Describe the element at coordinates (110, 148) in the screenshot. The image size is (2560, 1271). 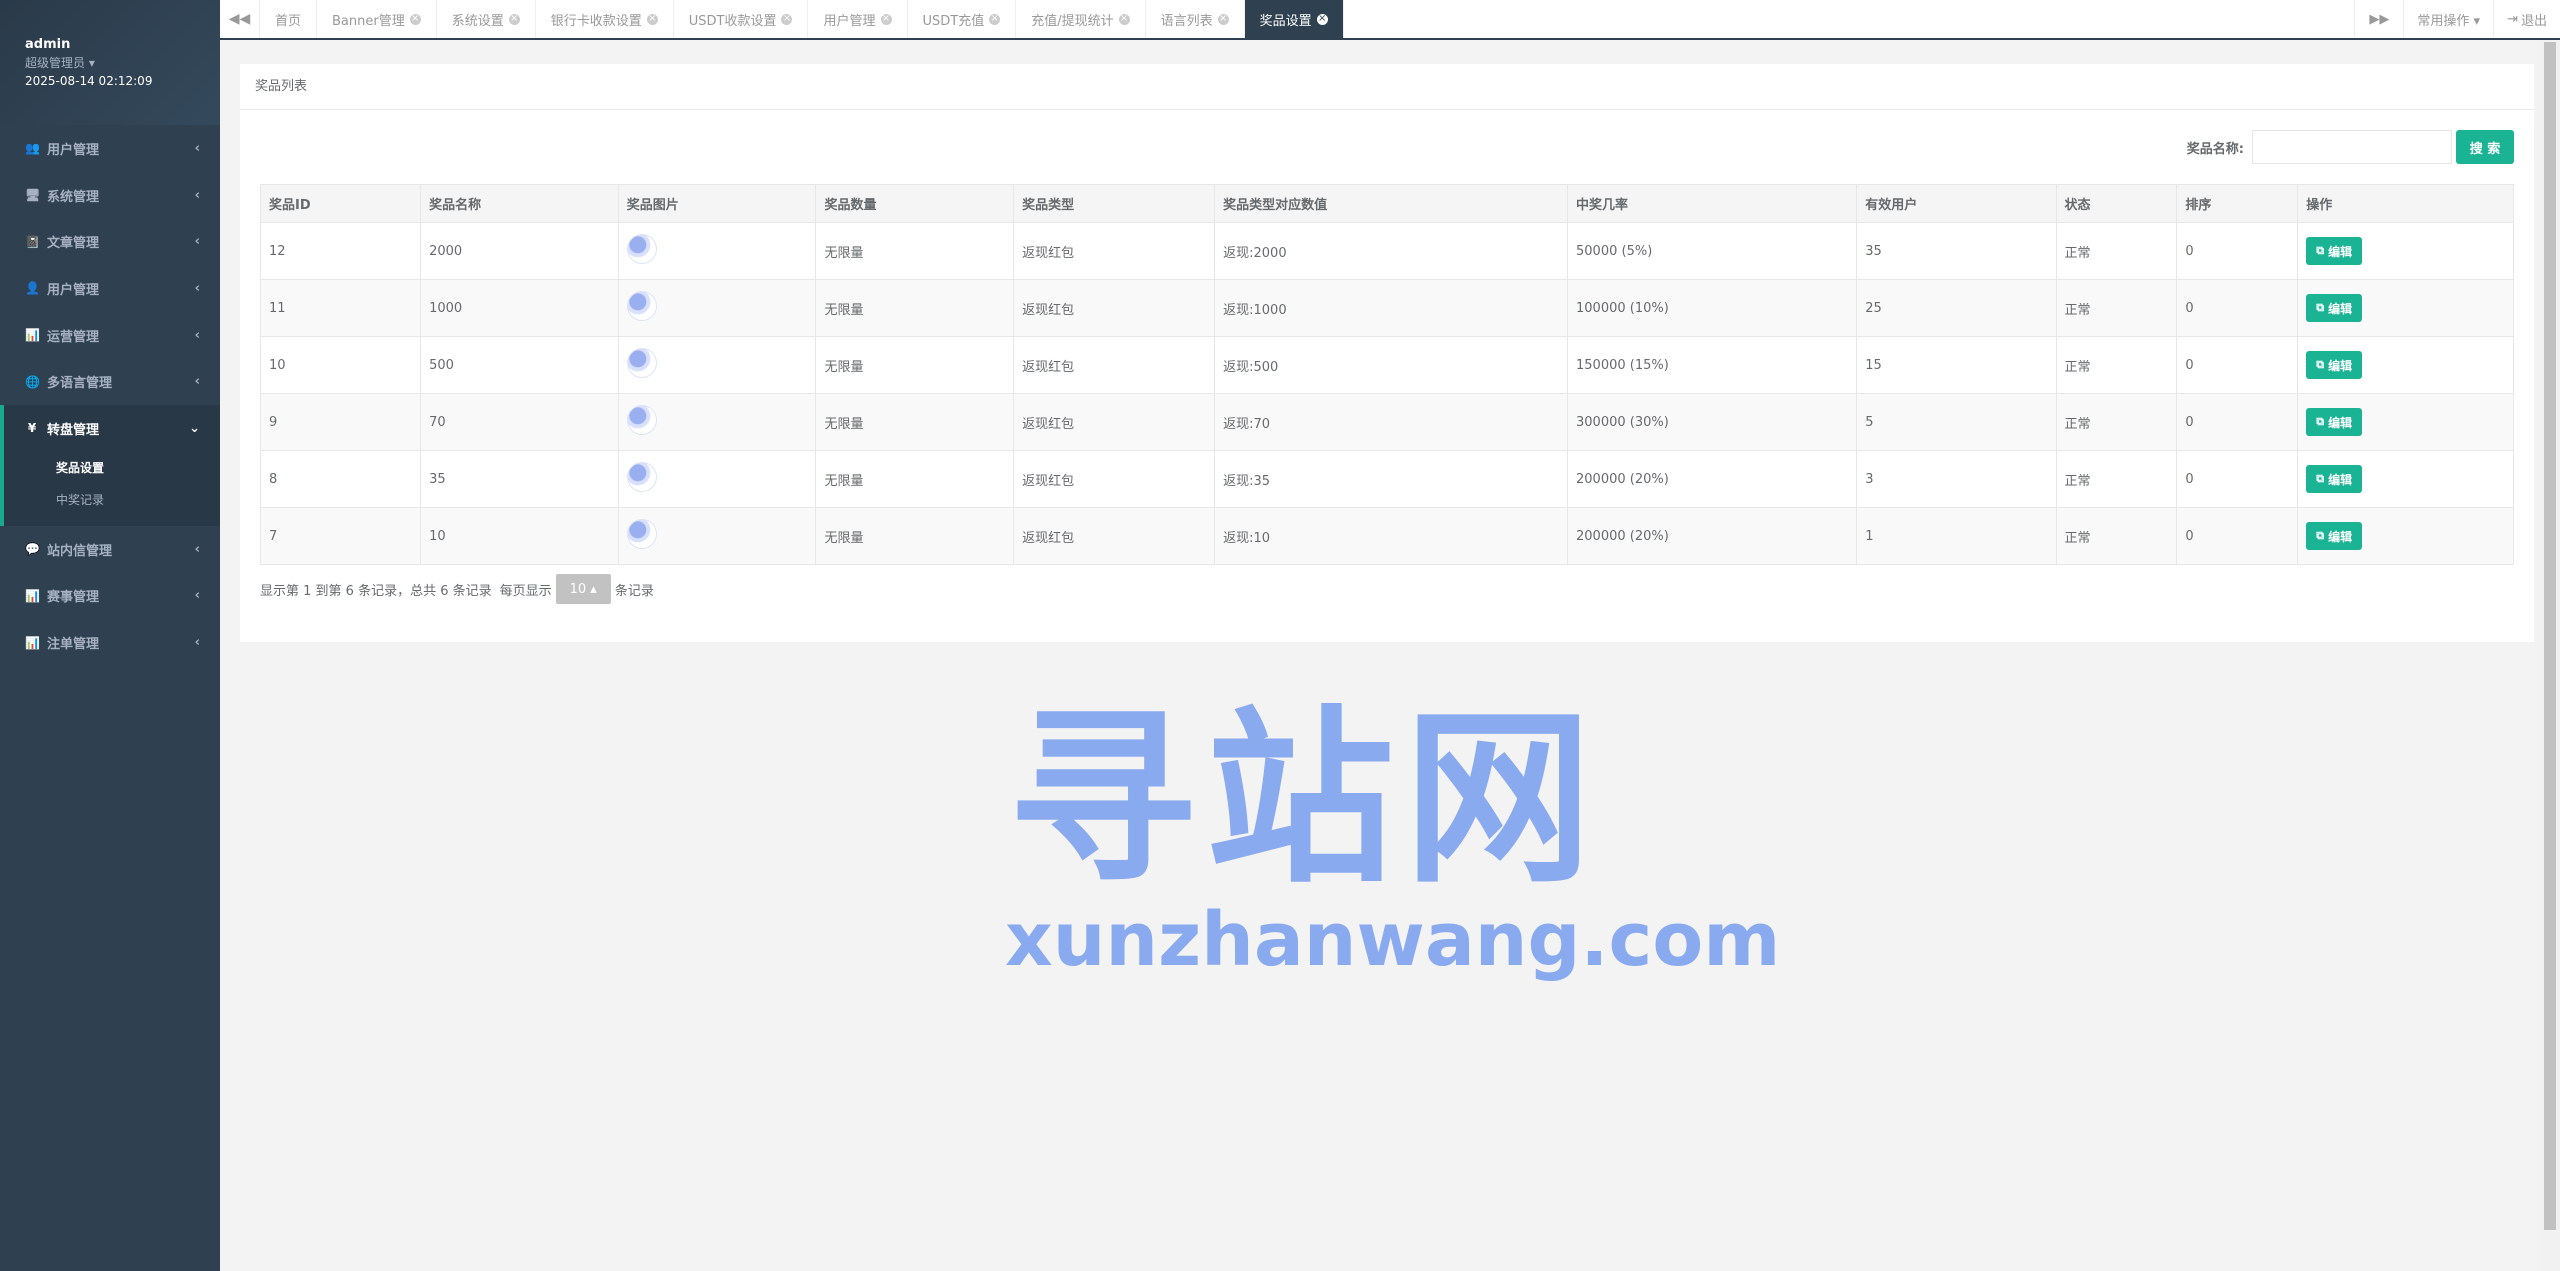
I see `sidebar-item: 👥 用户管理 ‹` at that location.